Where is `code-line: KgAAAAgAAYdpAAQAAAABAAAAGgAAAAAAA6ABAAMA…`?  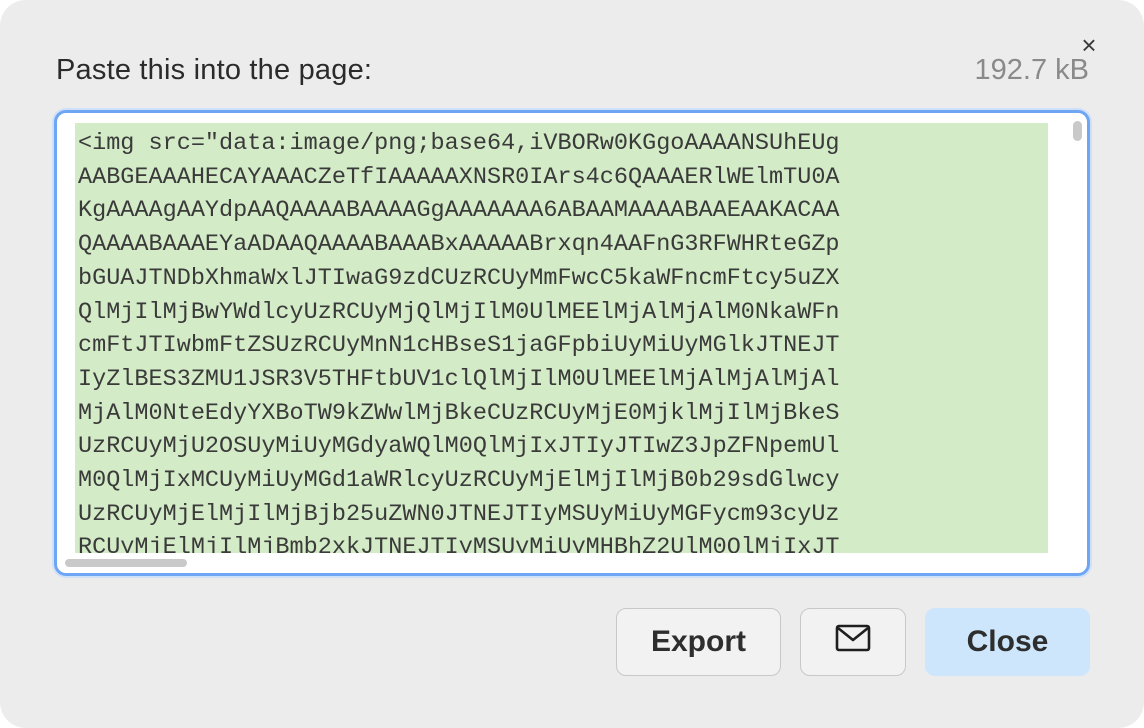 code-line: KgAAAAgAAYdpAAQAAAABAAAAGgAAAAAAA6ABAAMA… is located at coordinates (459, 211).